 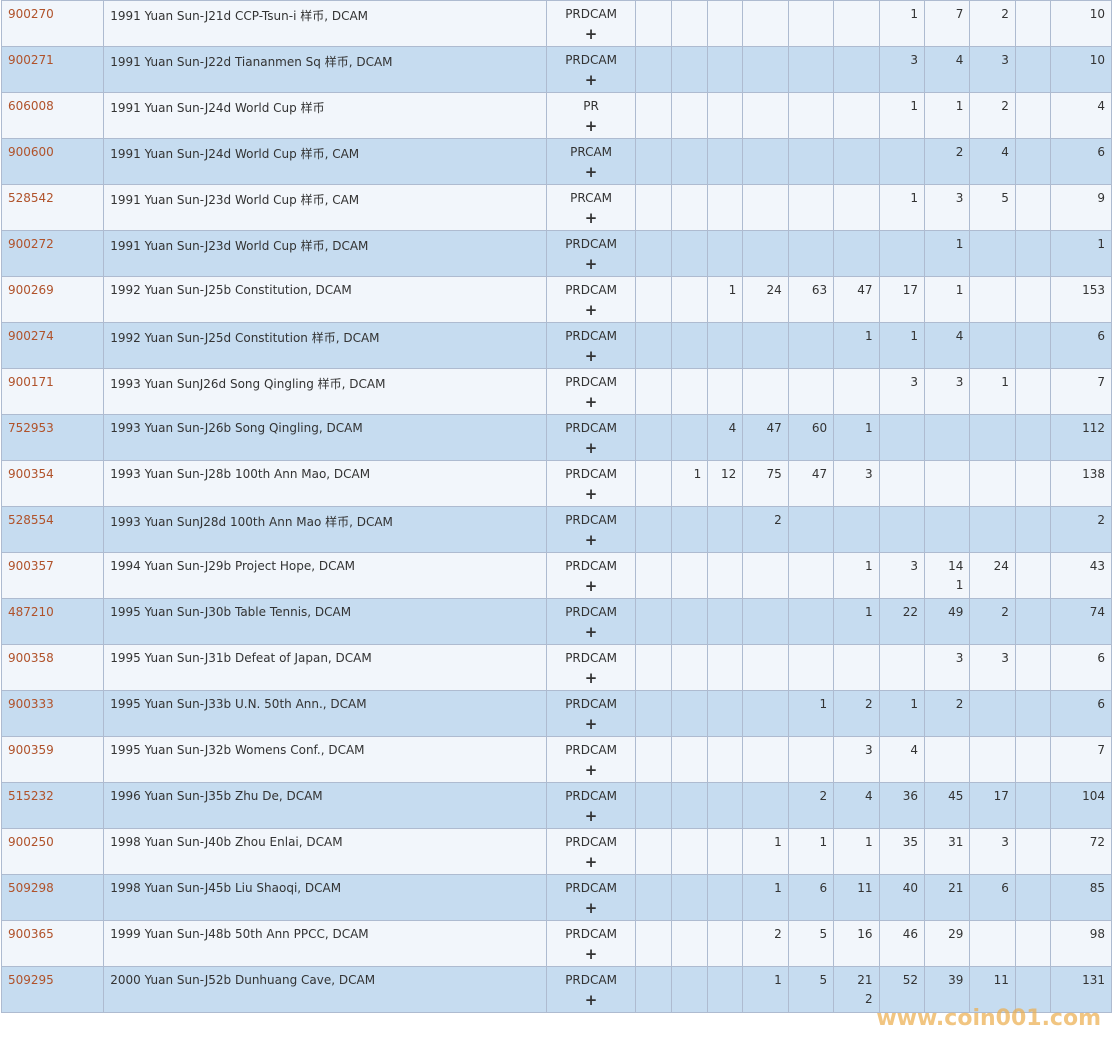 I want to click on coin-code-link: 900274, so click(x=31, y=336).